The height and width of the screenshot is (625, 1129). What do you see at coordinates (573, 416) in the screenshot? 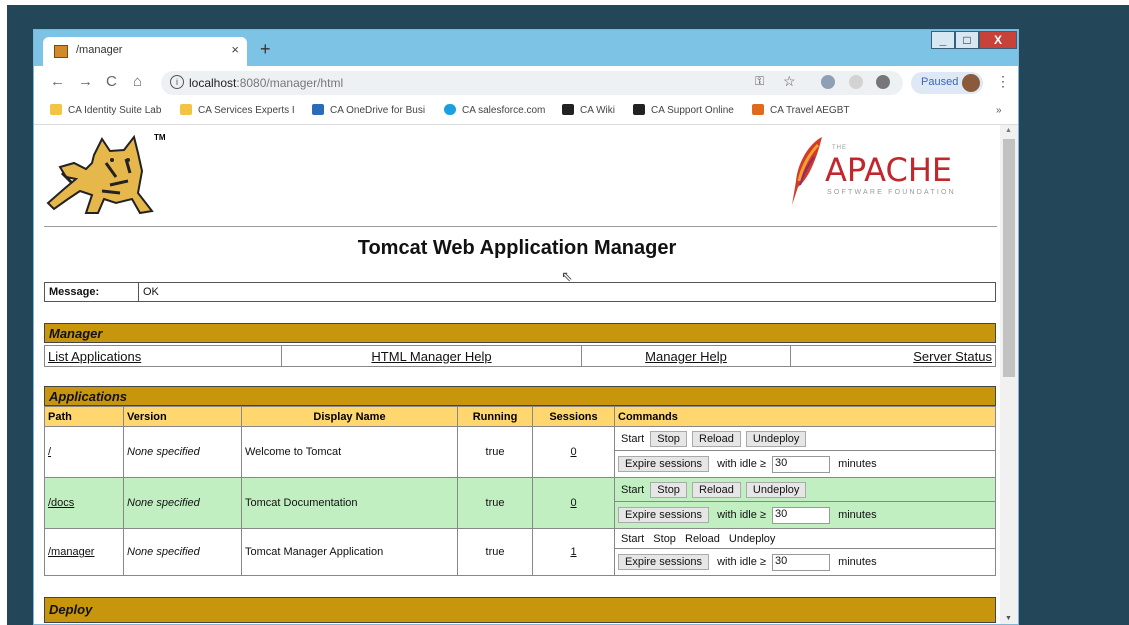
I see `column-header: Sessions` at bounding box center [573, 416].